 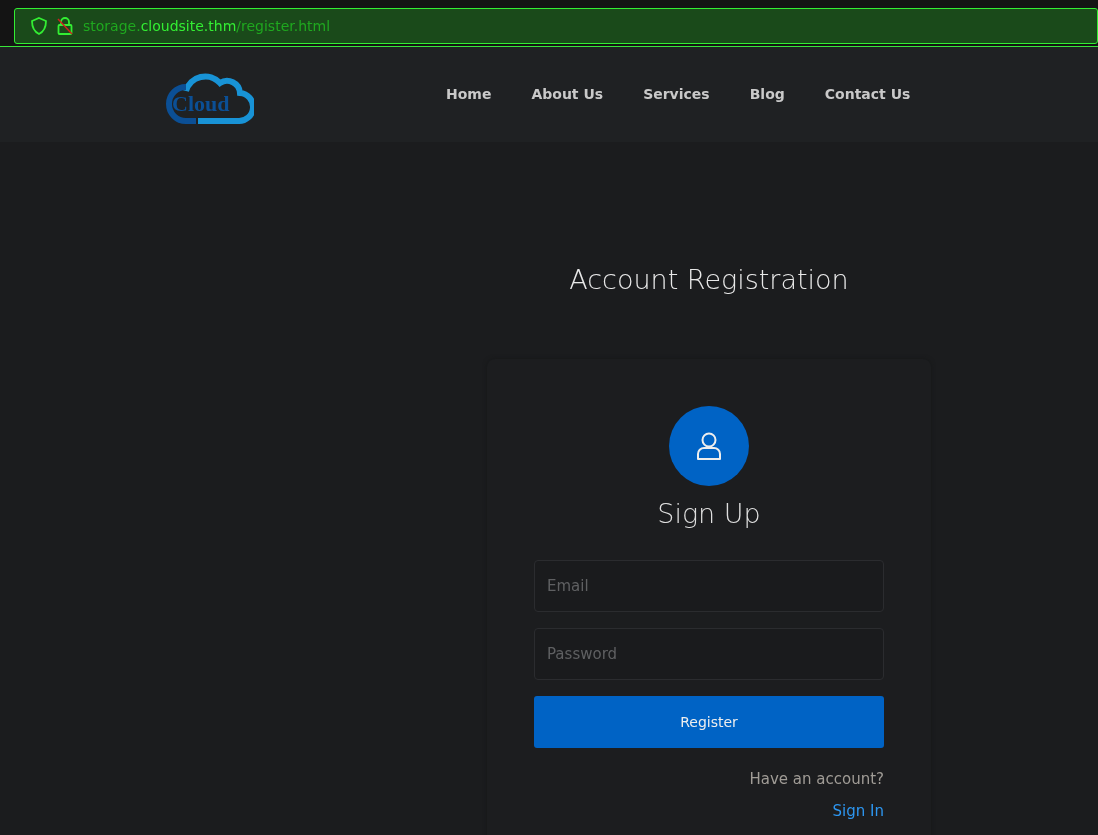 What do you see at coordinates (469, 94) in the screenshot?
I see `nav-link: Home` at bounding box center [469, 94].